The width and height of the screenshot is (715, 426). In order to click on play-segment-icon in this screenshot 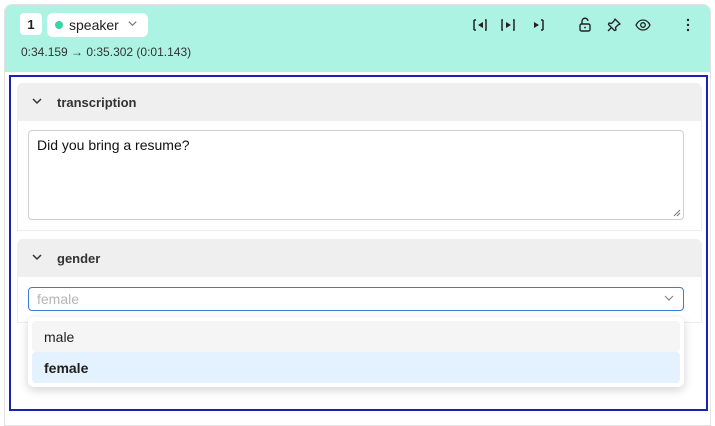, I will do `click(508, 25)`.